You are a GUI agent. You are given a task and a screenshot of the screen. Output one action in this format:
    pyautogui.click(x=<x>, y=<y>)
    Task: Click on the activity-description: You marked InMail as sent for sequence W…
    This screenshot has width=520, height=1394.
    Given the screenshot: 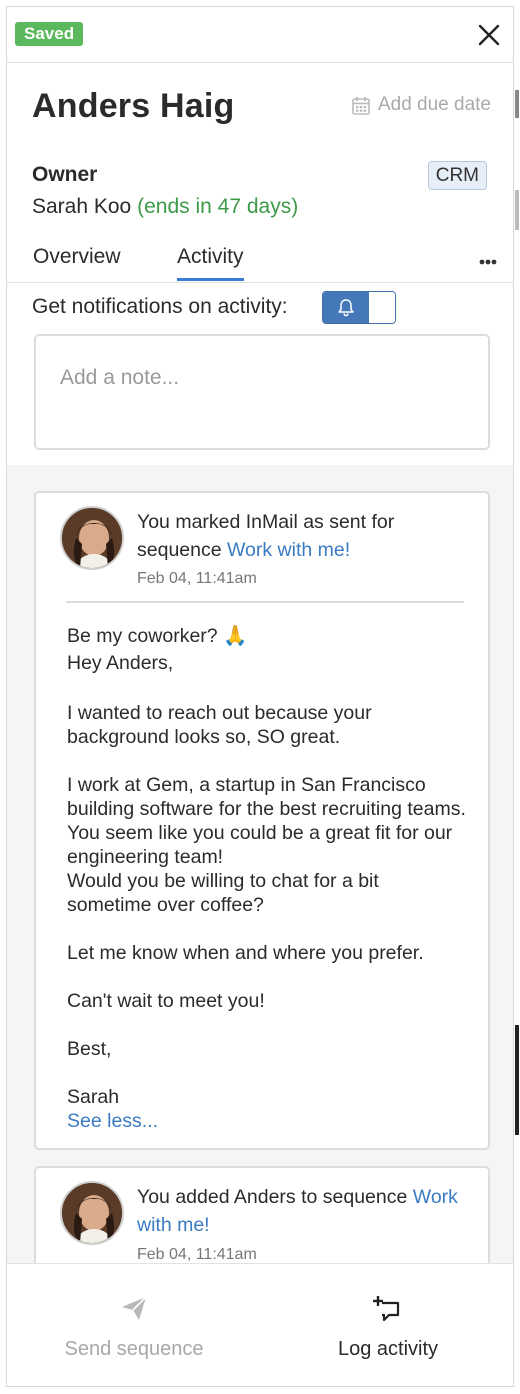 What is the action you would take?
    pyautogui.click(x=307, y=536)
    